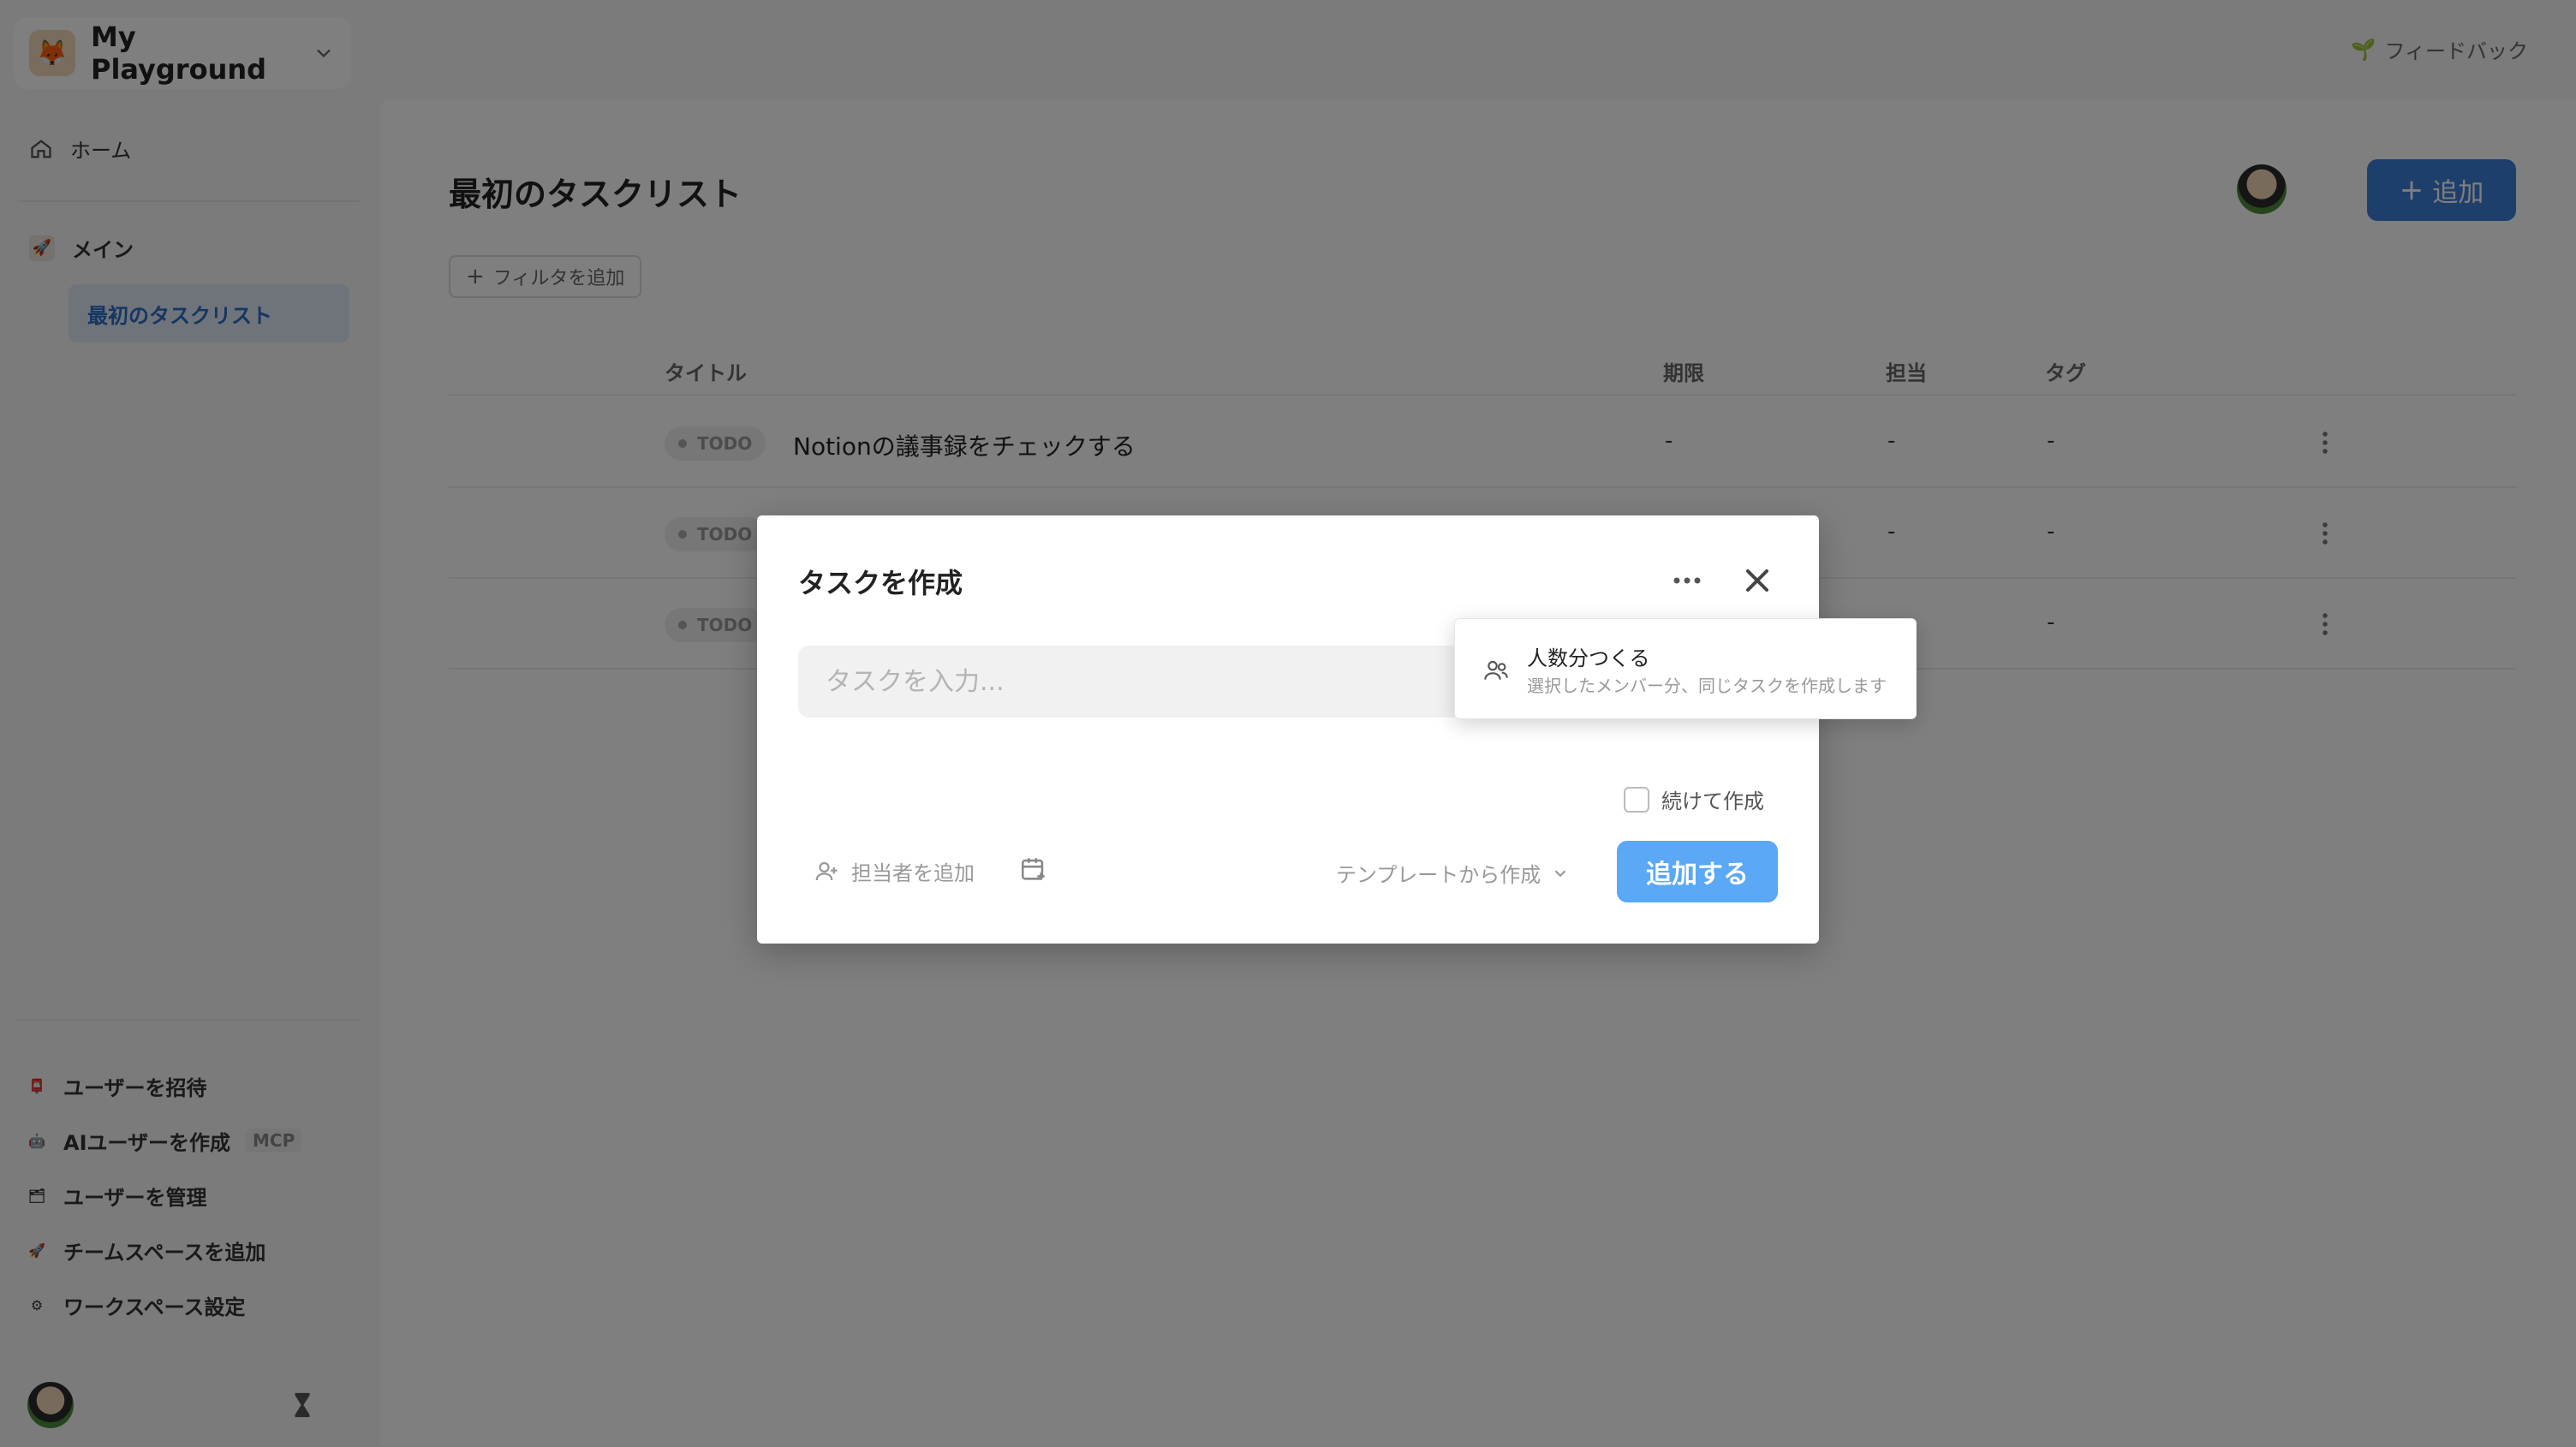 This screenshot has width=2576, height=1447. What do you see at coordinates (881, 583) in the screenshot?
I see `modal-title: タスクを作成` at bounding box center [881, 583].